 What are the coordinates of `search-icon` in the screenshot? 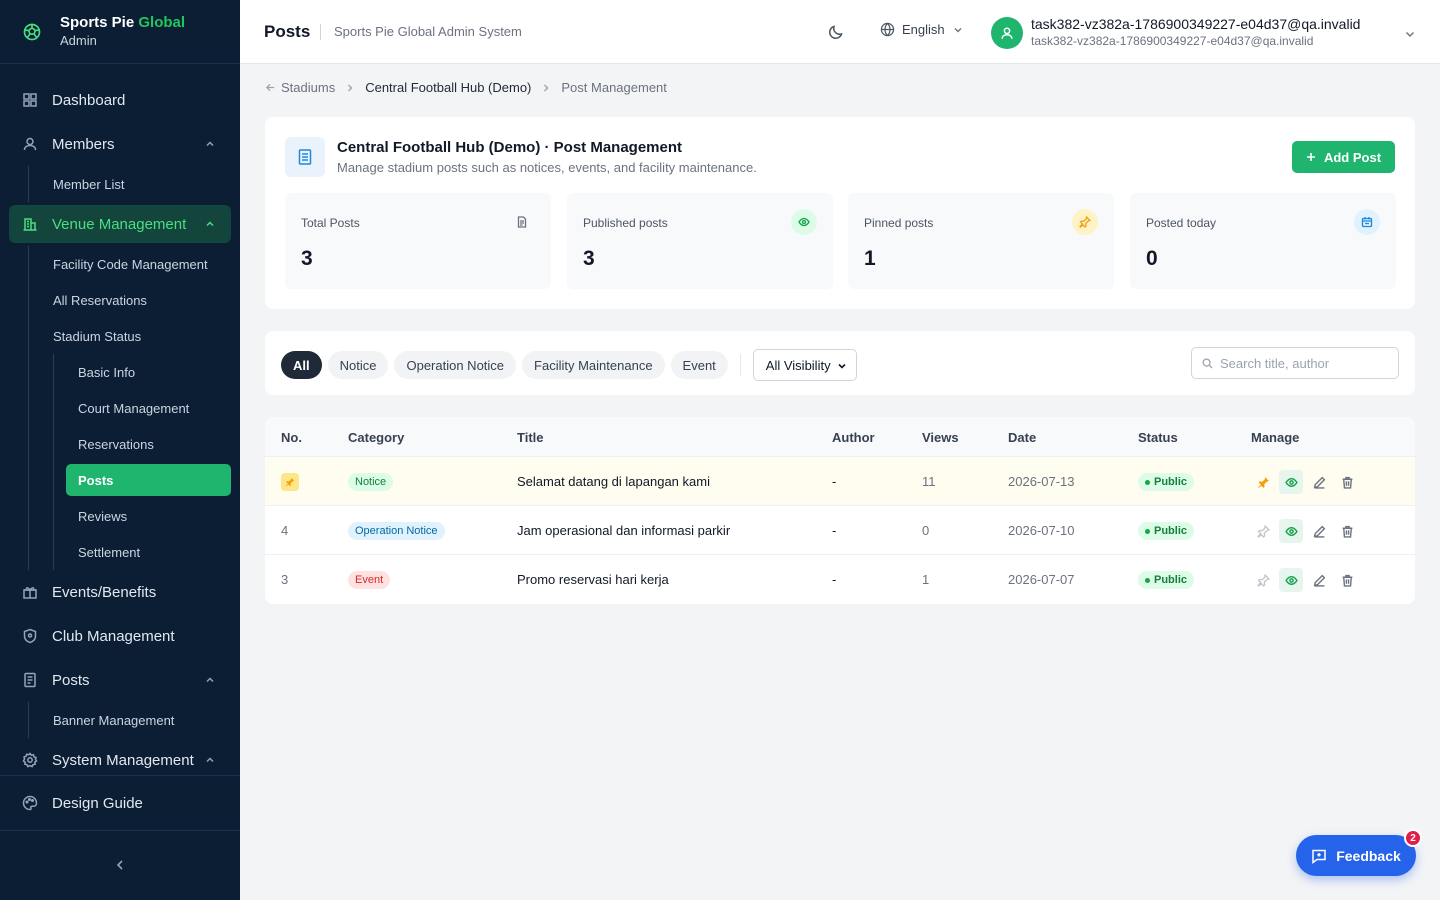 It's located at (1207, 363).